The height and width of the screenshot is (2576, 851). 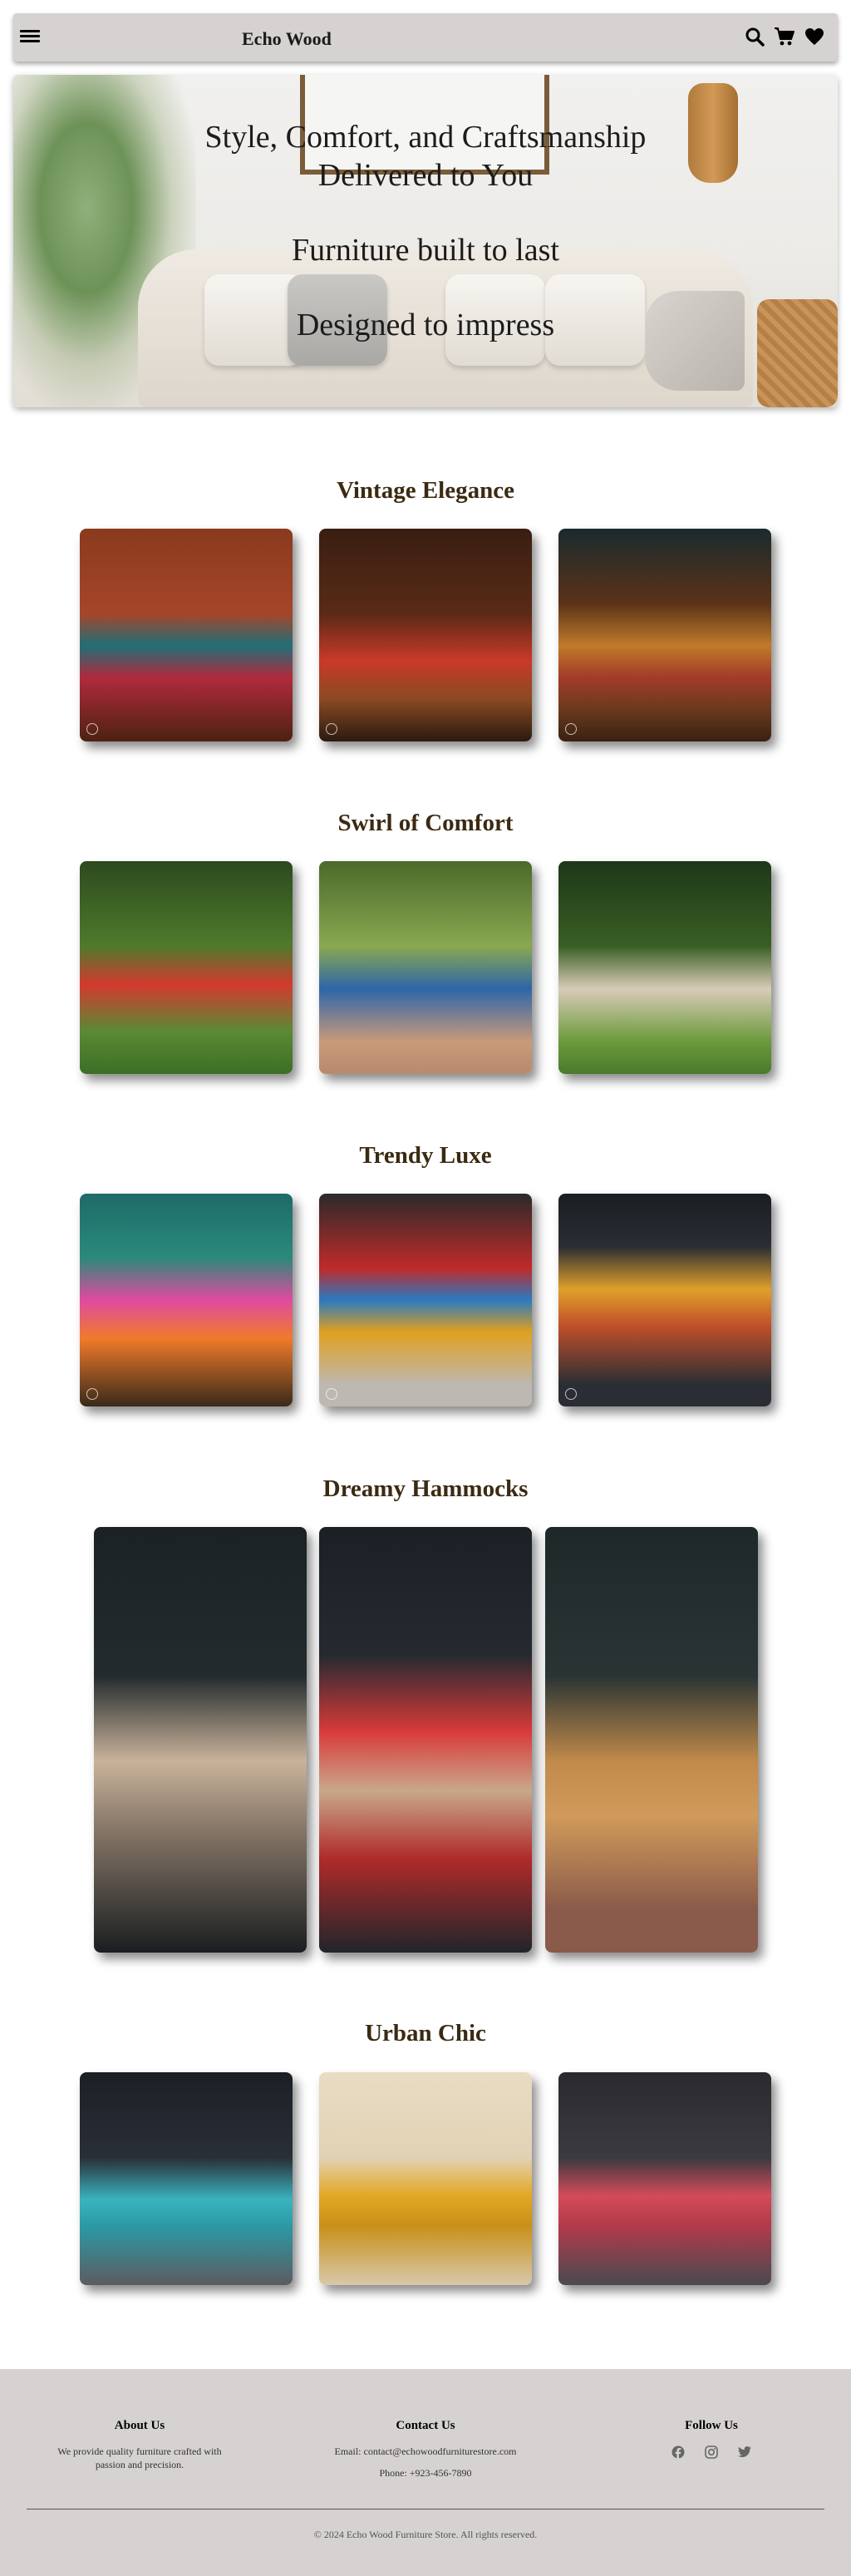 I want to click on nav-icons, so click(x=784, y=36).